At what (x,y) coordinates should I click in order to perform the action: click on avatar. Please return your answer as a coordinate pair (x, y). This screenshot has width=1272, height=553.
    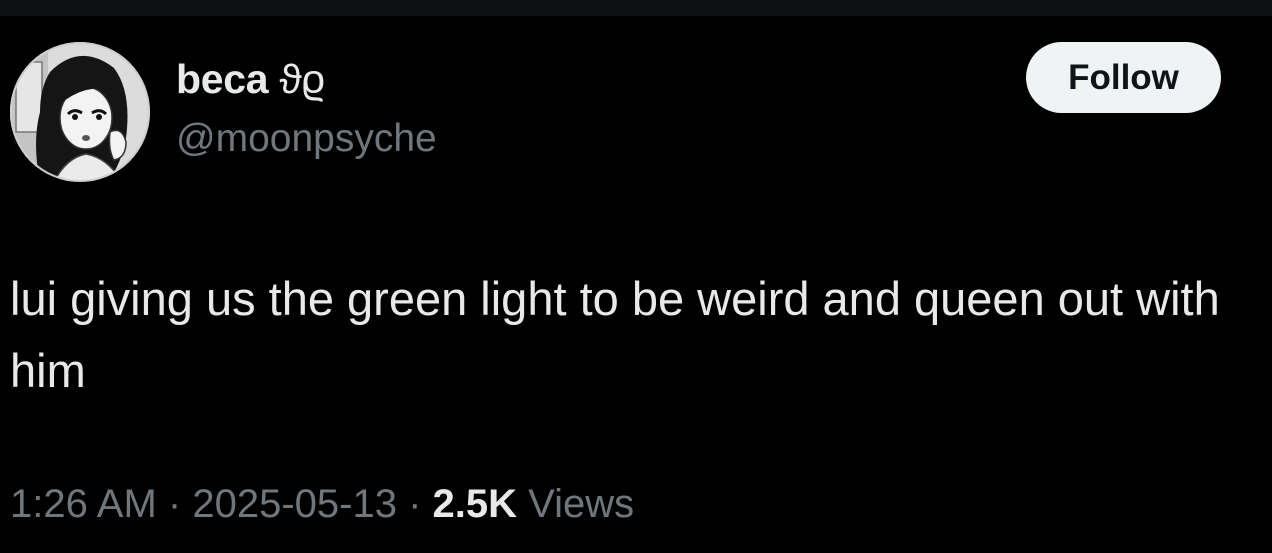
    Looking at the image, I should click on (80, 112).